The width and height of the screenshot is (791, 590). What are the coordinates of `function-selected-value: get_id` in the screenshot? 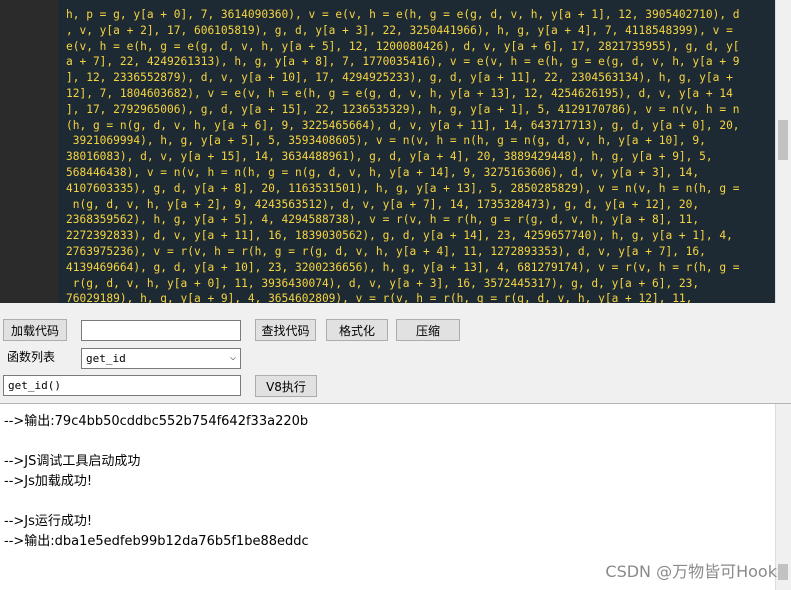 It's located at (106, 358).